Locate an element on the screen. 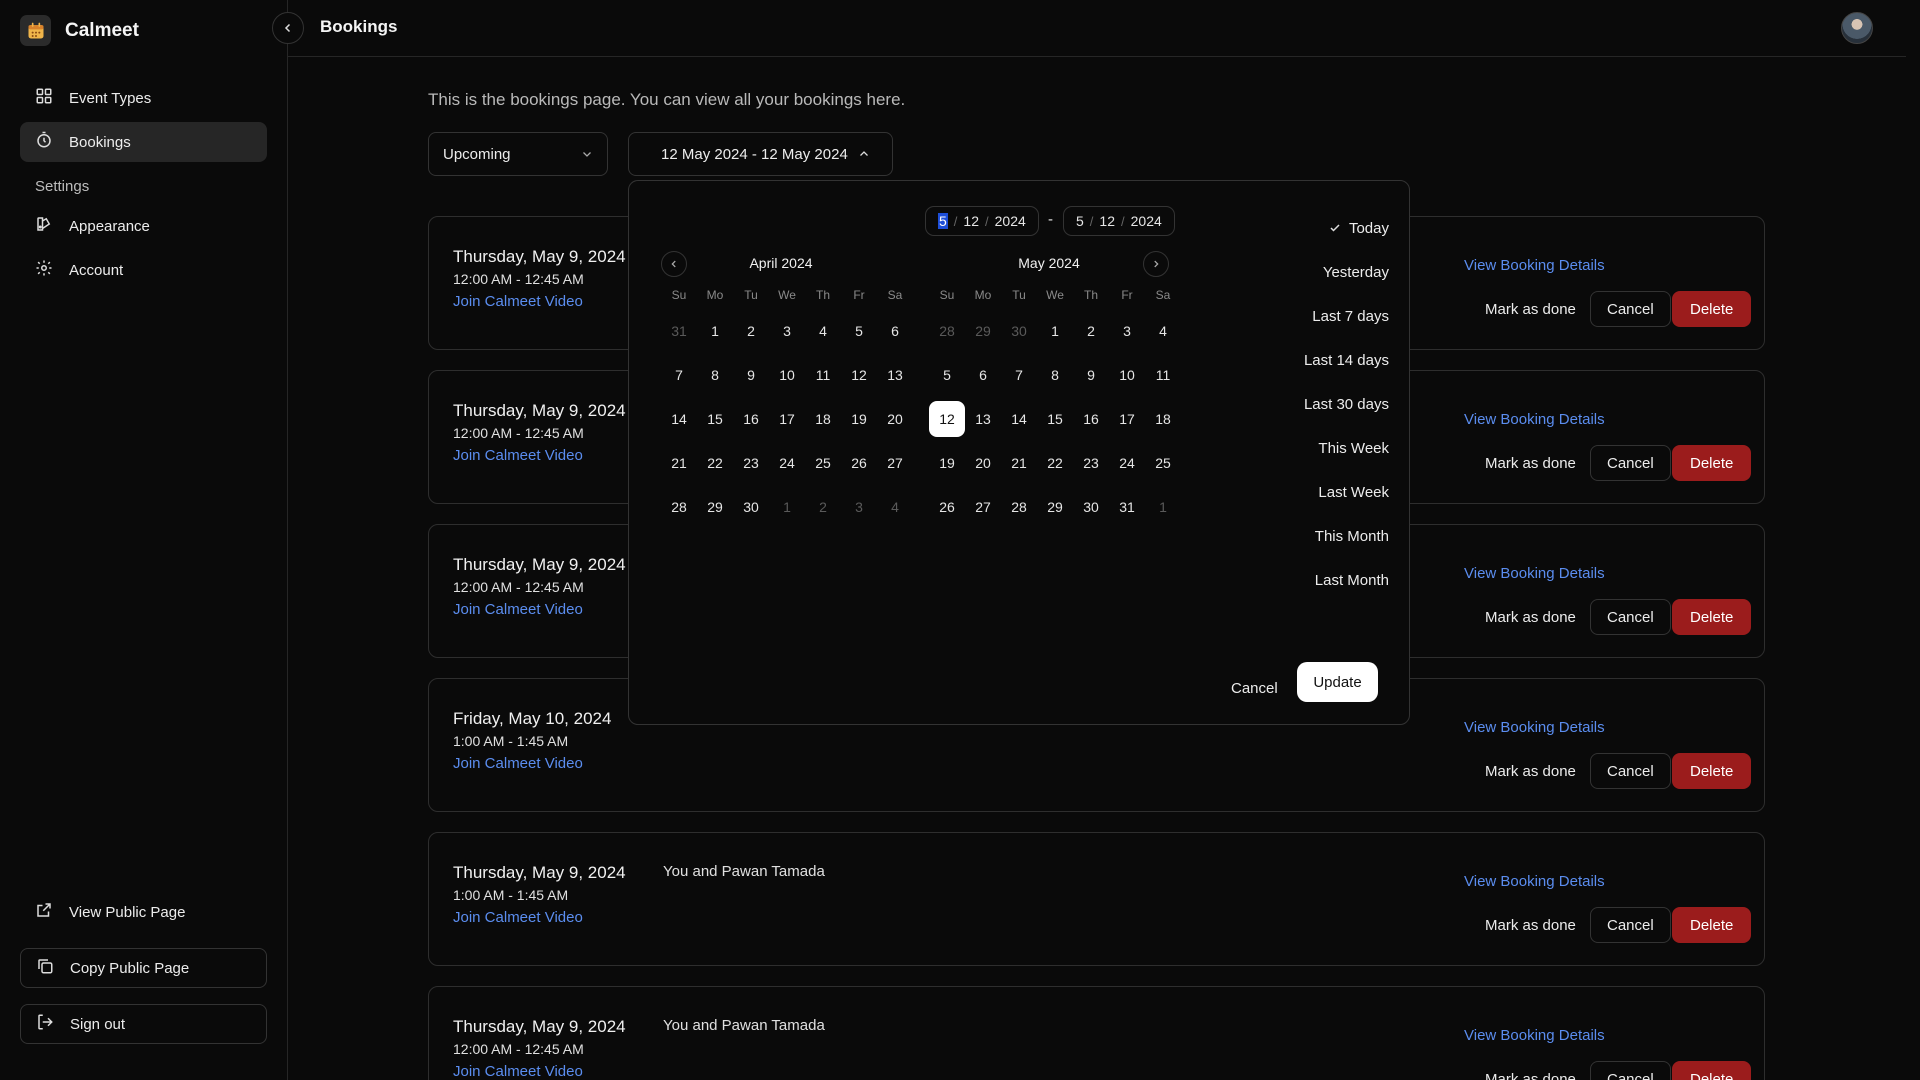  calendar-day: 11 is located at coordinates (1163, 375).